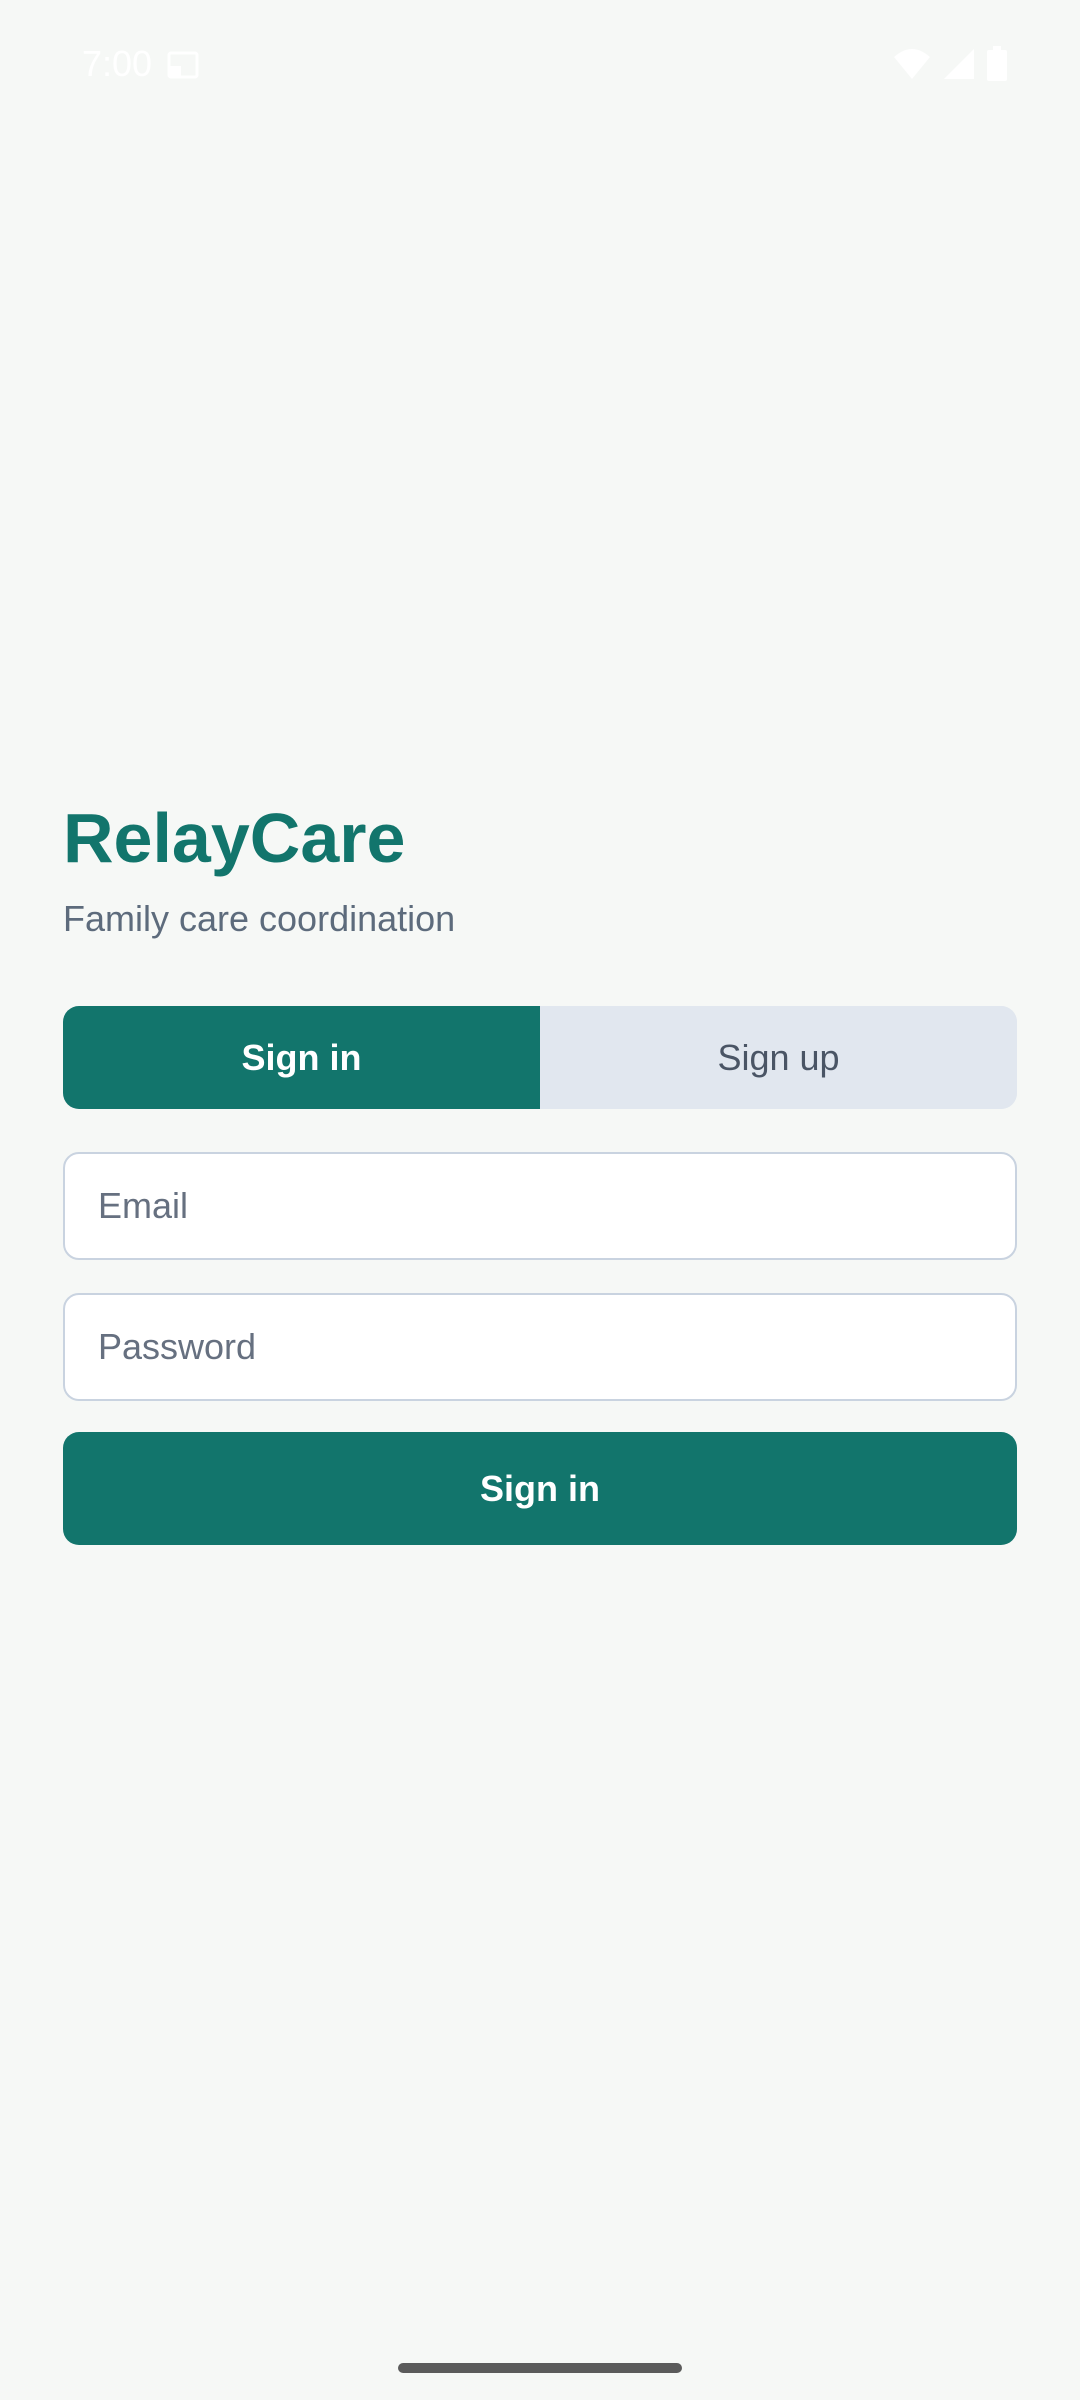 The height and width of the screenshot is (2400, 1080). What do you see at coordinates (997, 64) in the screenshot?
I see `battery-icon` at bounding box center [997, 64].